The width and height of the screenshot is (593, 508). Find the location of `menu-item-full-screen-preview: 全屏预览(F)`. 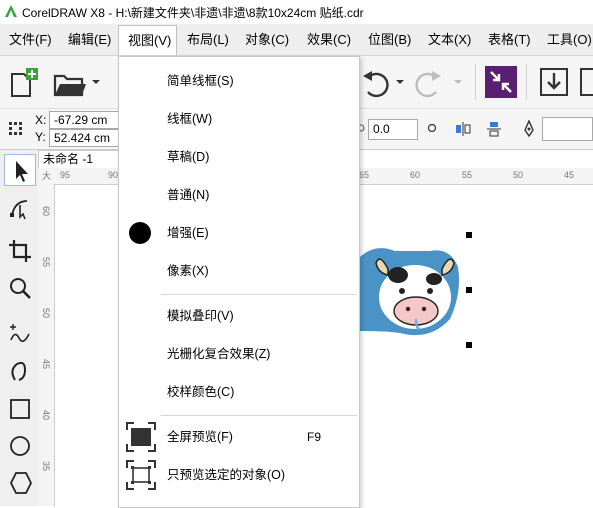

menu-item-full-screen-preview: 全屏预览(F) is located at coordinates (200, 437).